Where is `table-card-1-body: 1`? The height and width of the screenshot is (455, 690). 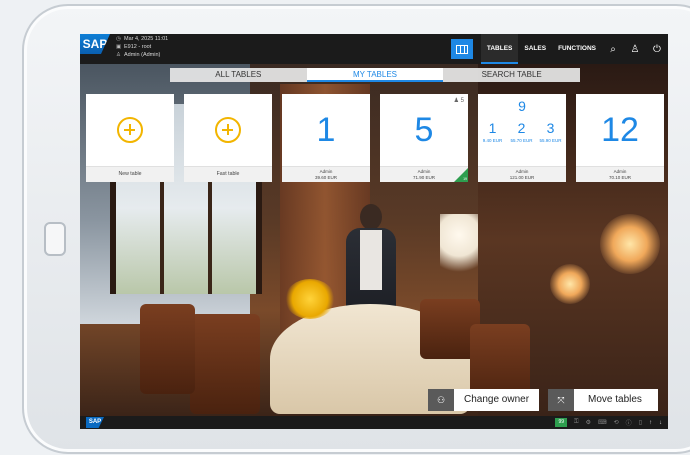 table-card-1-body: 1 is located at coordinates (326, 130).